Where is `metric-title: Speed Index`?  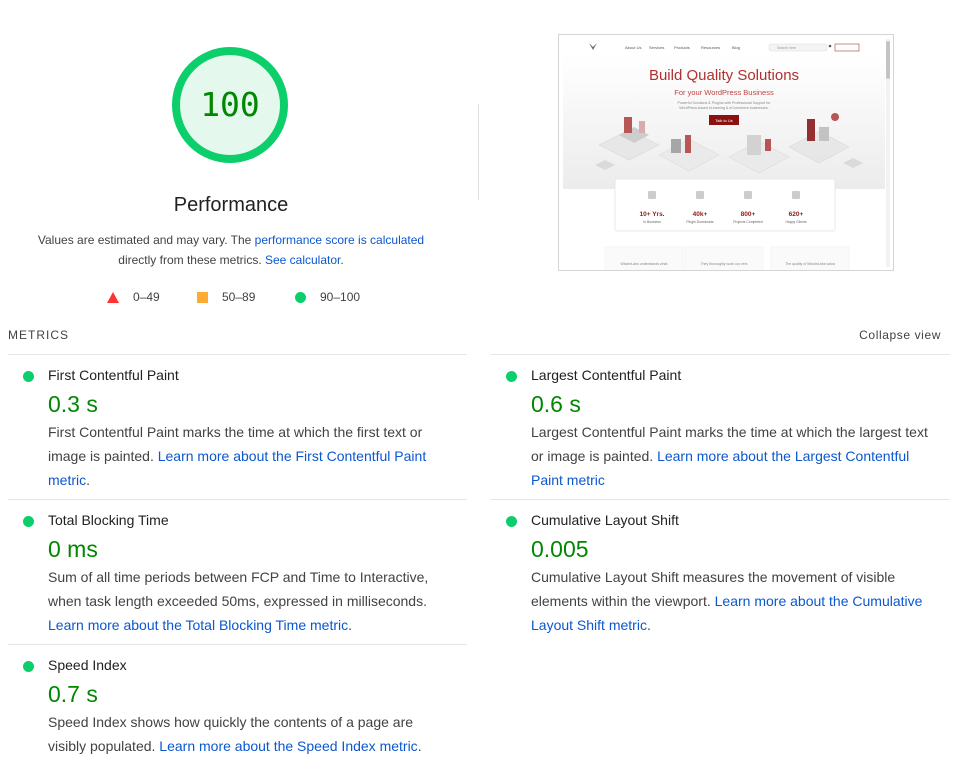
metric-title: Speed Index is located at coordinates (87, 665).